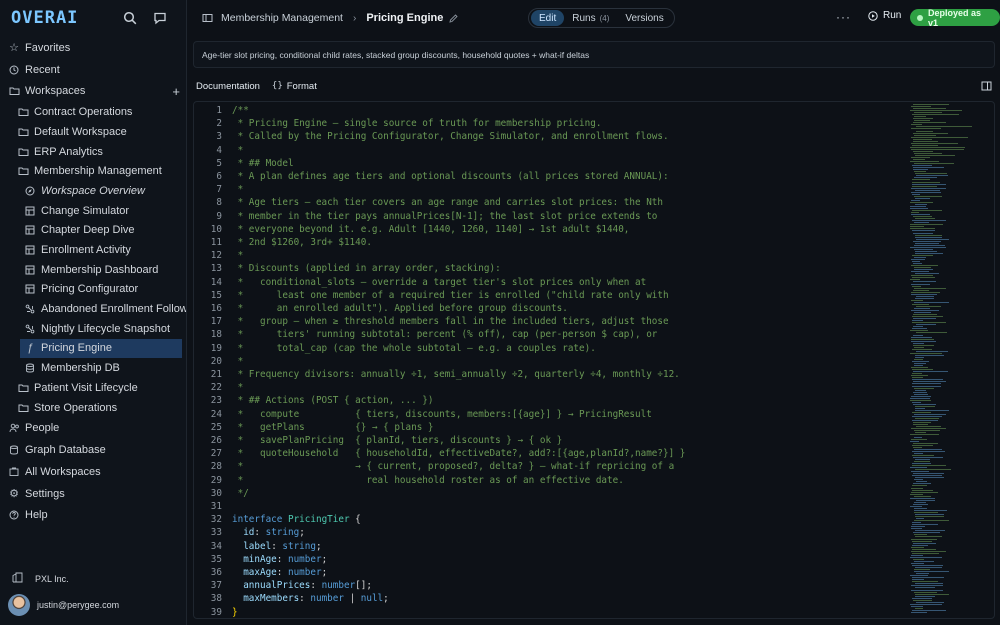 This screenshot has width=1000, height=625. Describe the element at coordinates (130, 18) in the screenshot. I see `search-icon` at that location.